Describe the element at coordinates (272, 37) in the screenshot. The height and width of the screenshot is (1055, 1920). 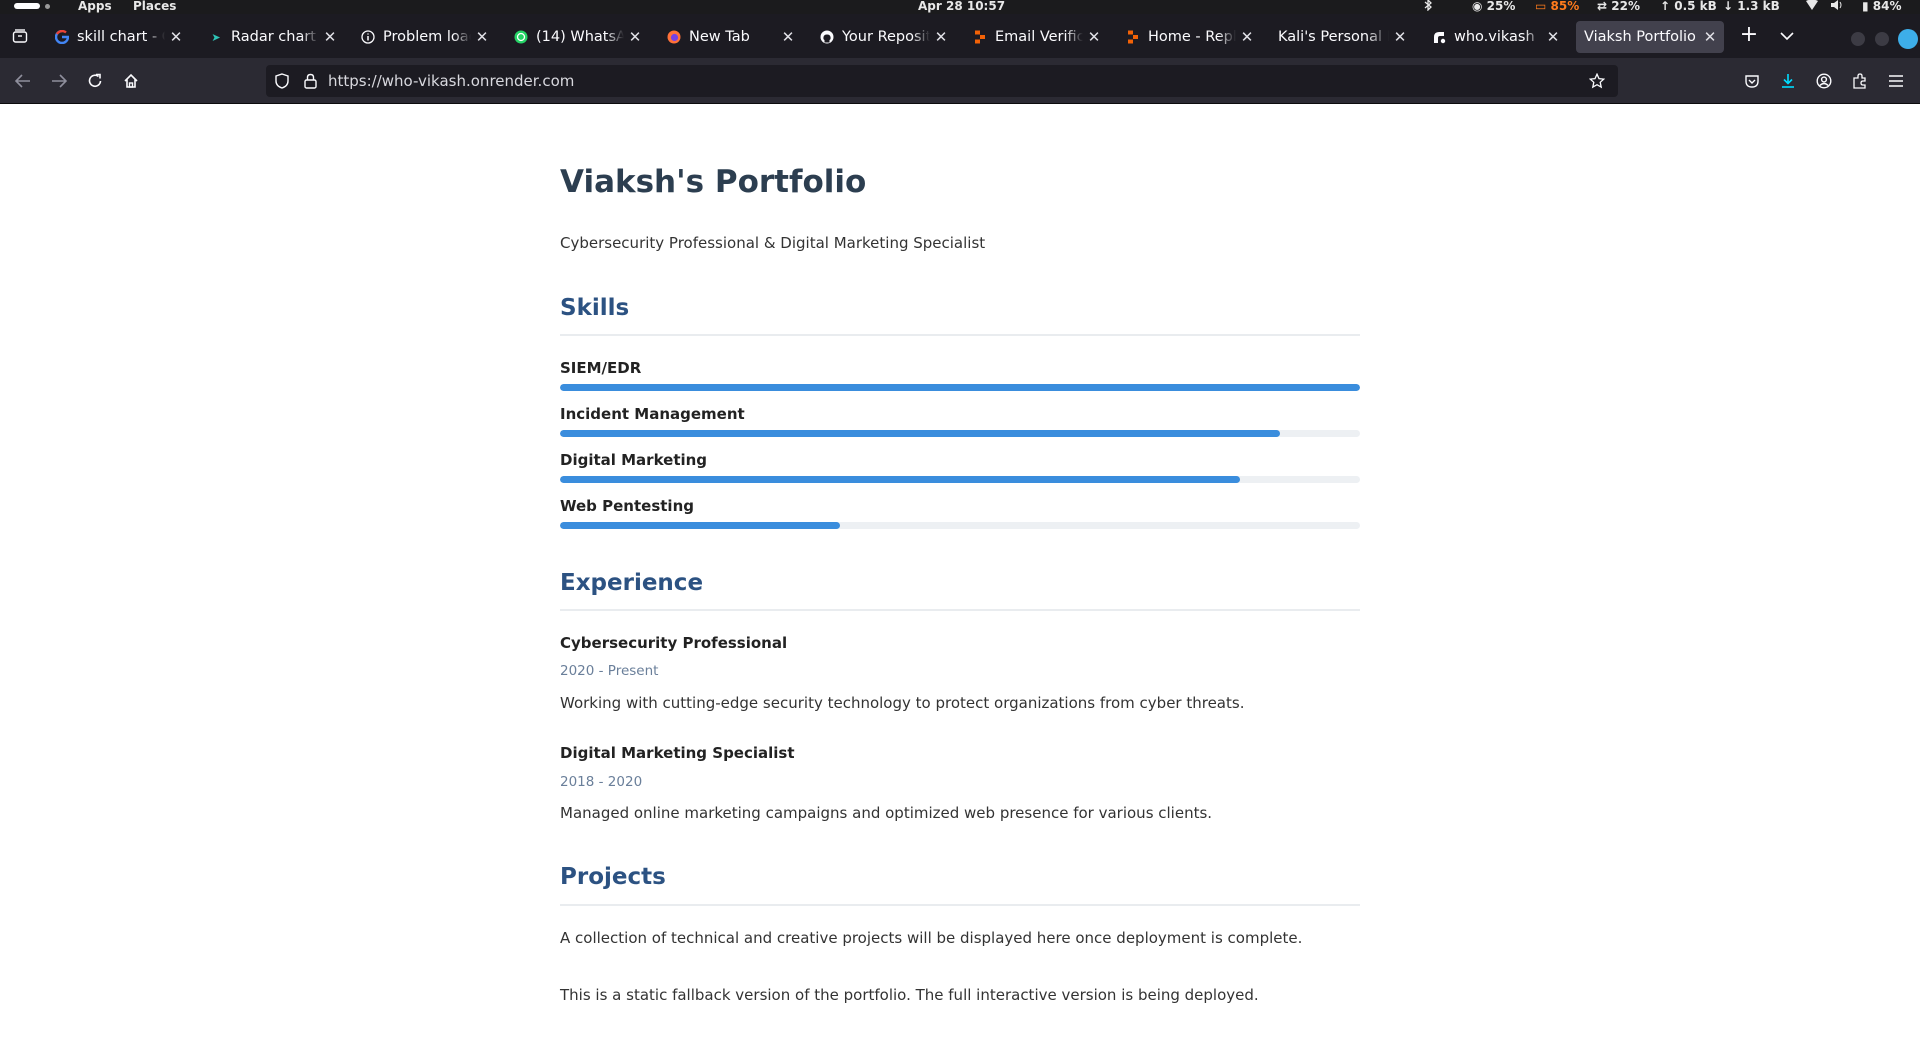
I see `tab-radar-chart: ➤ Radar chart for ✕` at that location.